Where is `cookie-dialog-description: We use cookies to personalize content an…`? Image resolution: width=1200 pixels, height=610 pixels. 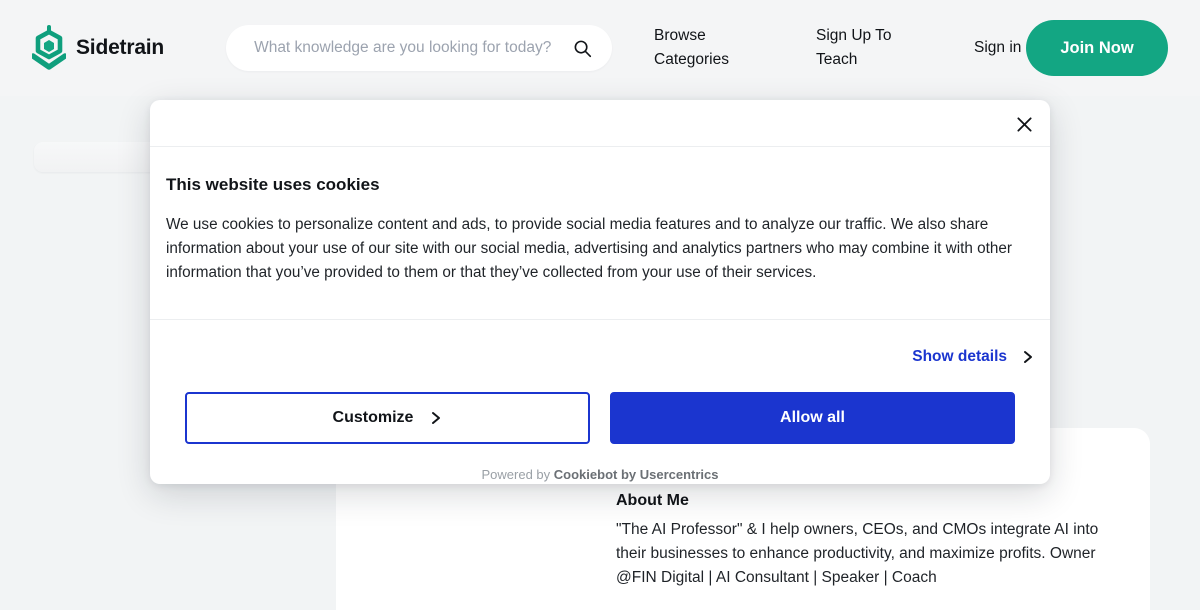
cookie-dialog-description: We use cookies to personalize content an… is located at coordinates (589, 248).